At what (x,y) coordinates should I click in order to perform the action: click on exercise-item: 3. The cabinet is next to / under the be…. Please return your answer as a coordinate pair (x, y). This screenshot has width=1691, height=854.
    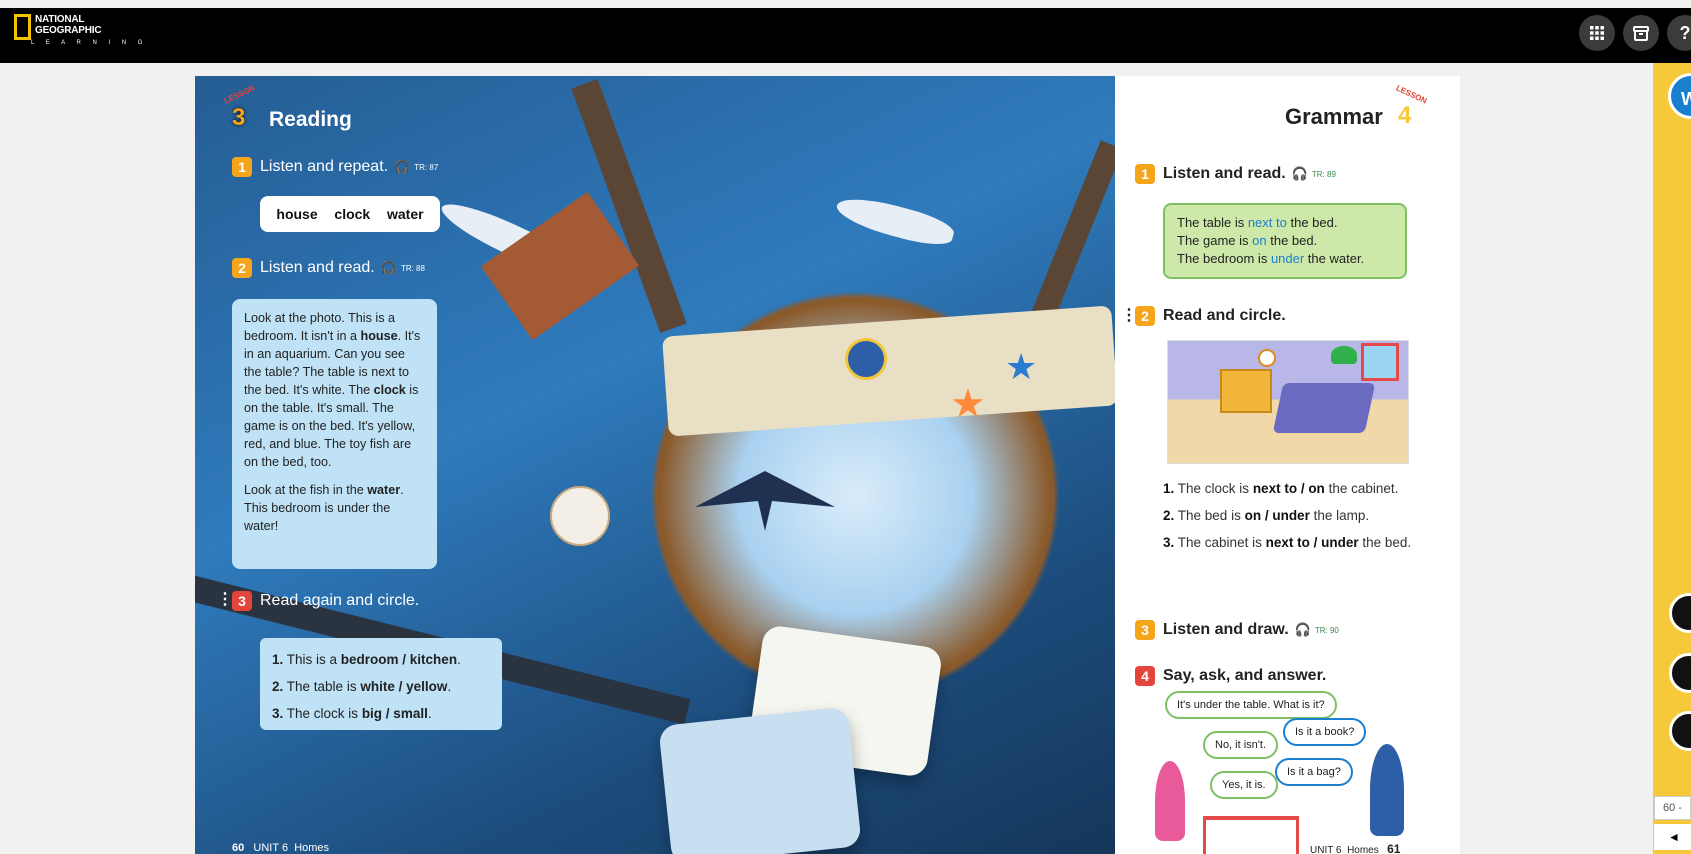
    Looking at the image, I should click on (1293, 542).